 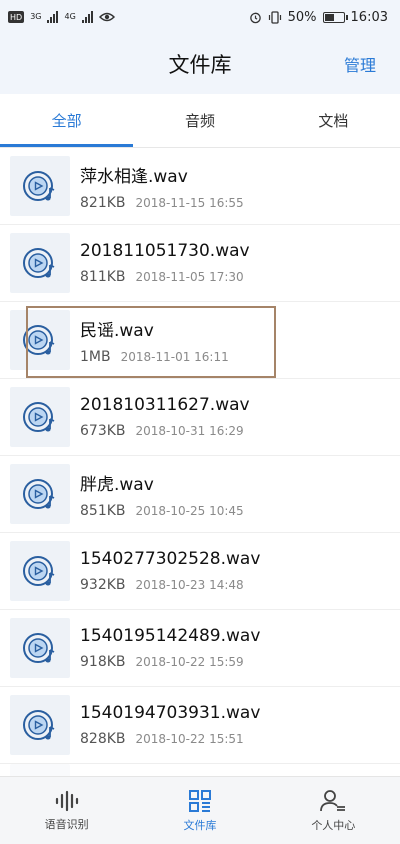 I want to click on file-row-partial, so click(x=200, y=770).